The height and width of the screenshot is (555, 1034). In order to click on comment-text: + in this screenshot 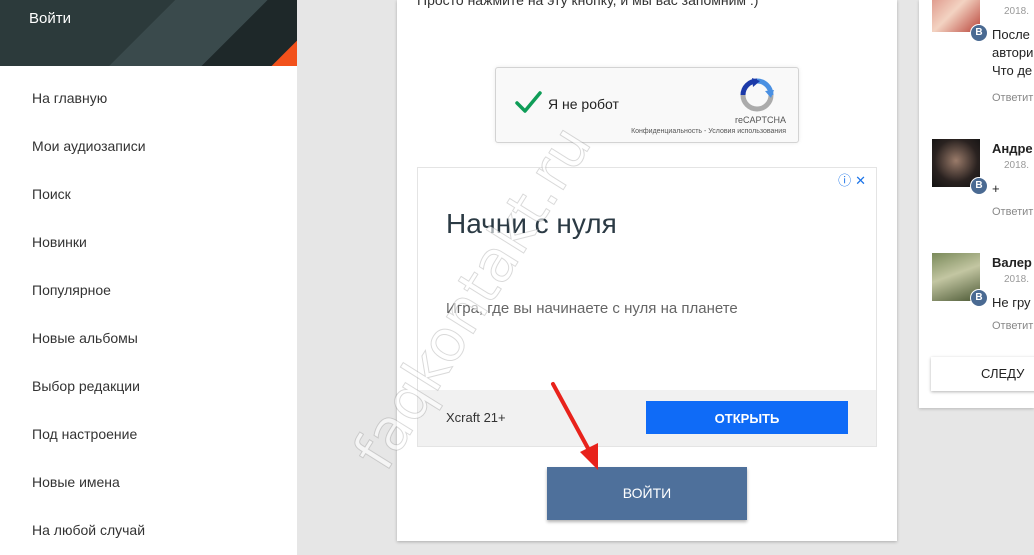, I will do `click(996, 188)`.